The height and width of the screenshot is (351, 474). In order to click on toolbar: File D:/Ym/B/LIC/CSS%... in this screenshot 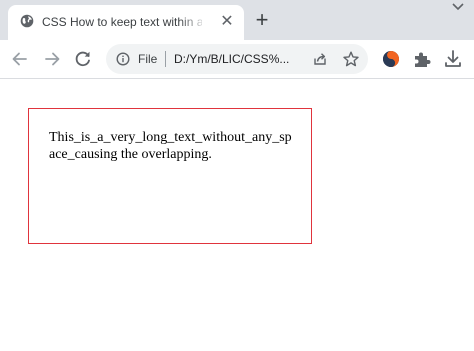, I will do `click(237, 59)`.